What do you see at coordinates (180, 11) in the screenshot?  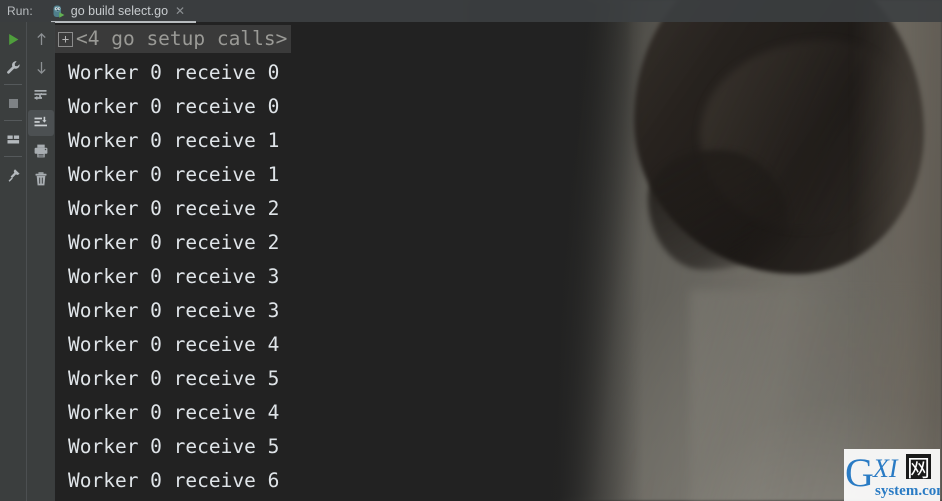 I see `close-icon: ✕` at bounding box center [180, 11].